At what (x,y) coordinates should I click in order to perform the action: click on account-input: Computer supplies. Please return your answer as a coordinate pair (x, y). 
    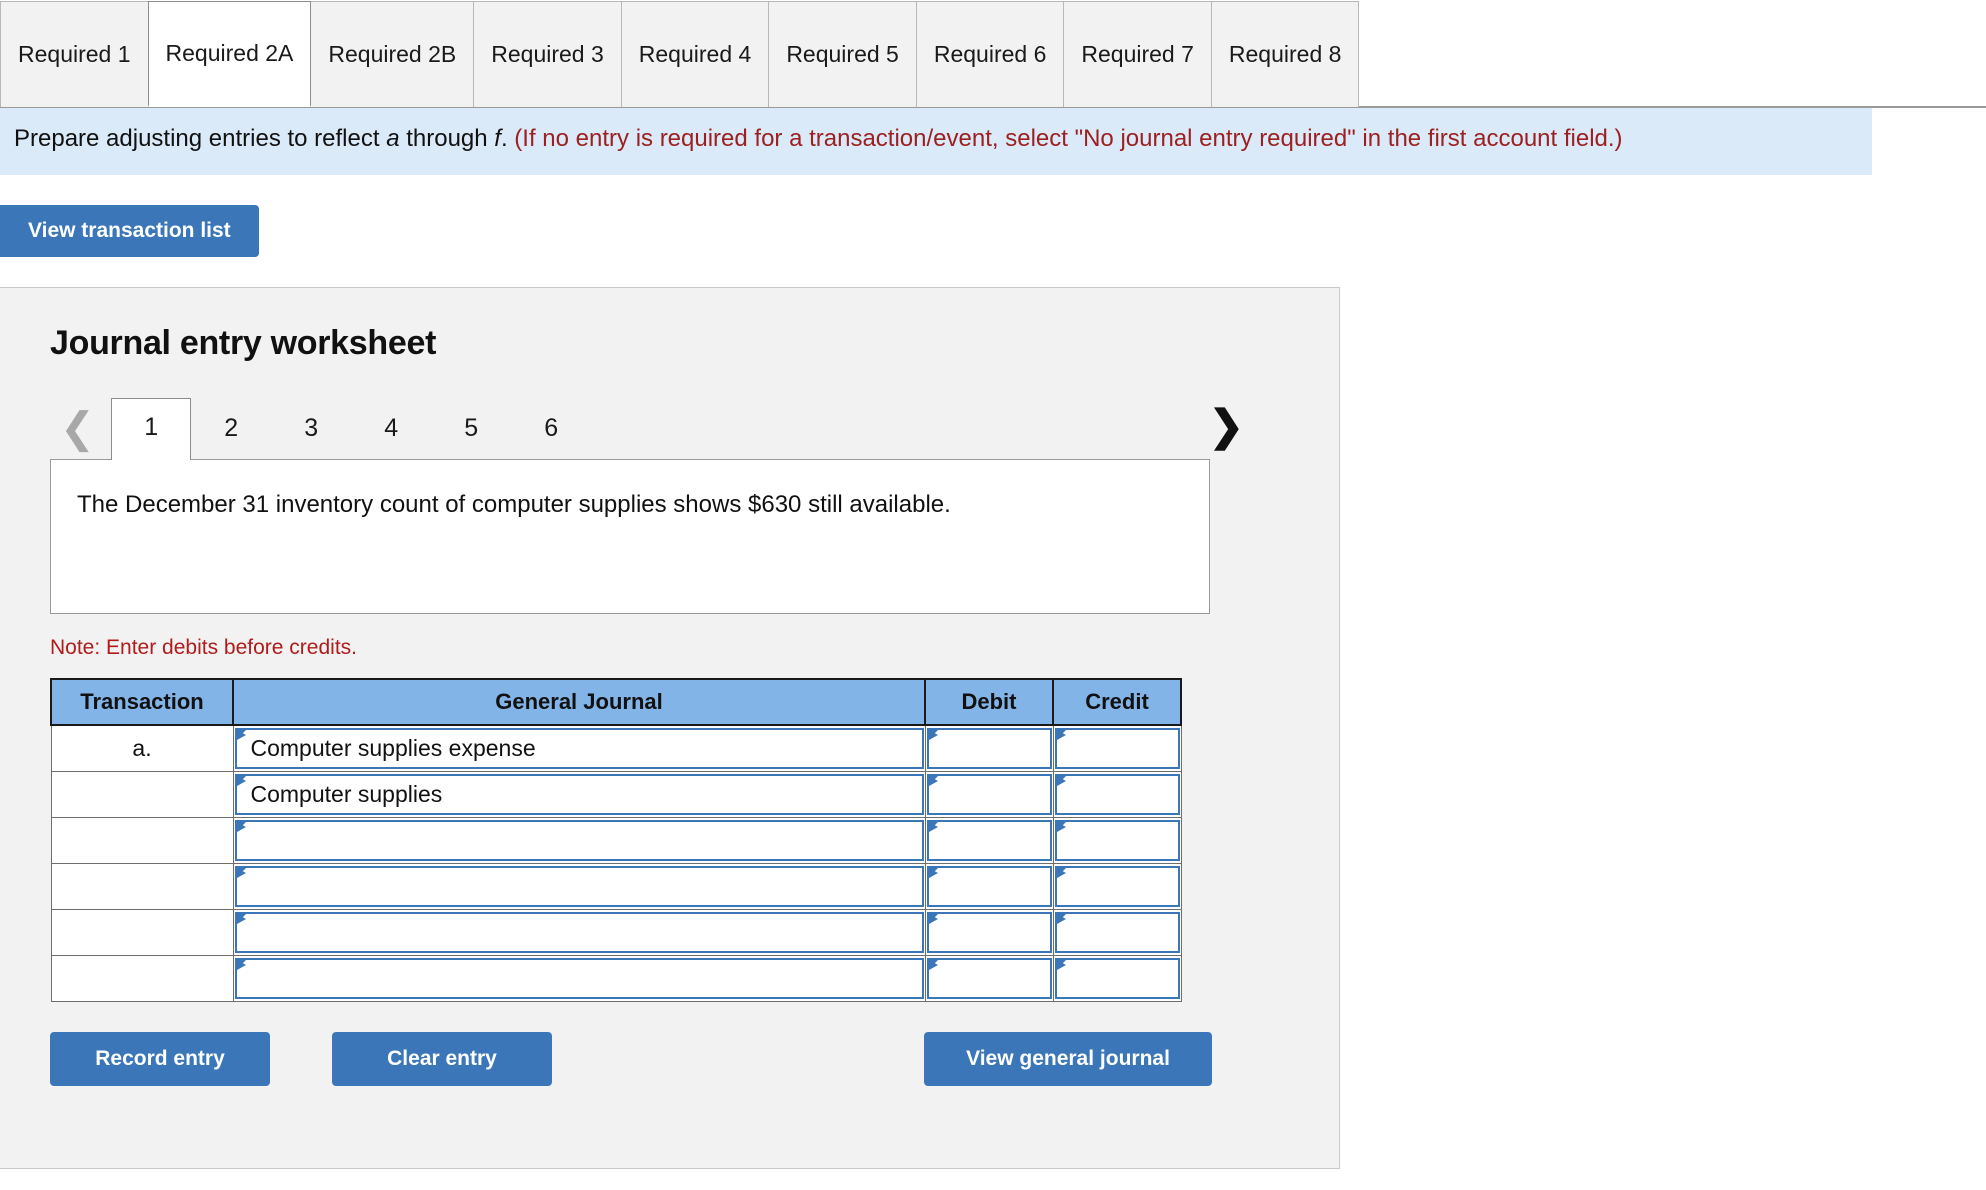
    Looking at the image, I should click on (579, 794).